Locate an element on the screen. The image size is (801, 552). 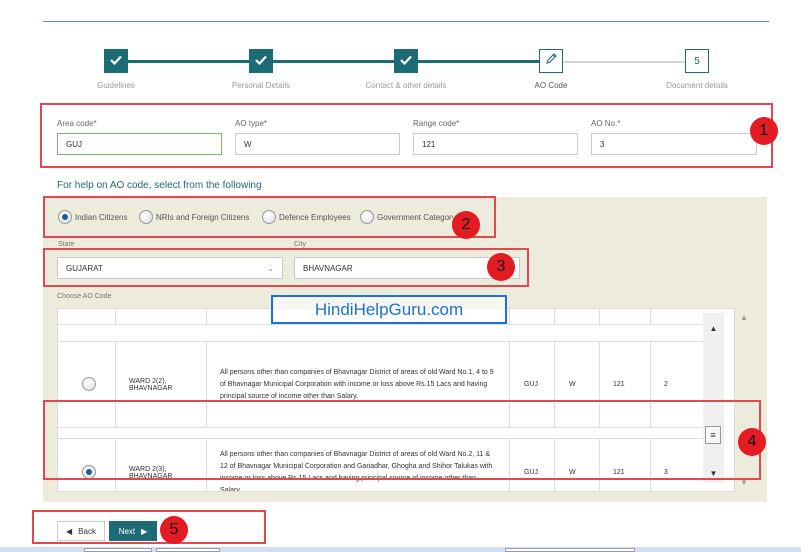
step-guidelines is located at coordinates (116, 61).